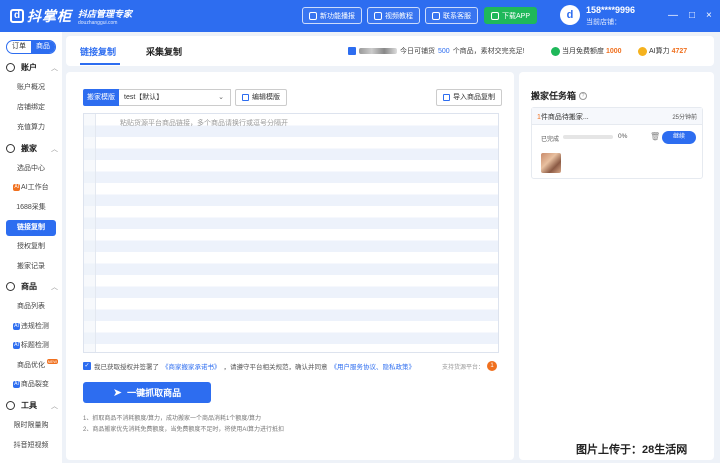  I want to click on order-product-switch: 订单 商品, so click(31, 47).